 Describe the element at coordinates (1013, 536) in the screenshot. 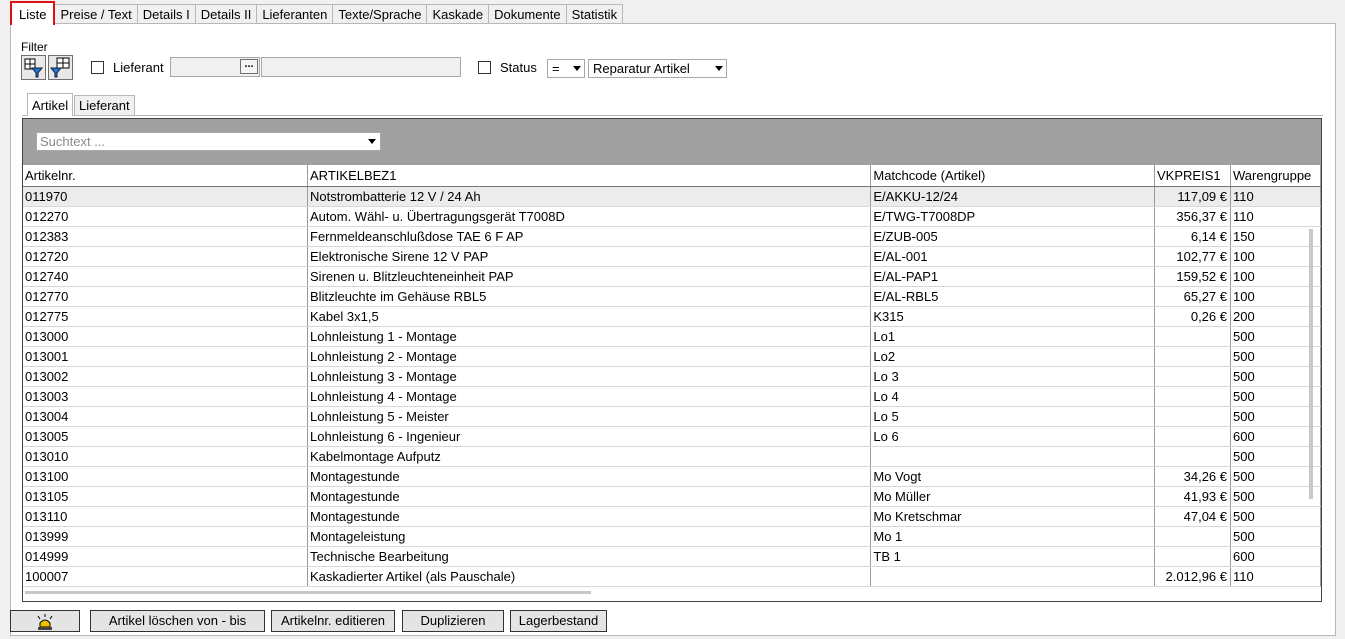

I see `table-cell: Mo 1` at that location.